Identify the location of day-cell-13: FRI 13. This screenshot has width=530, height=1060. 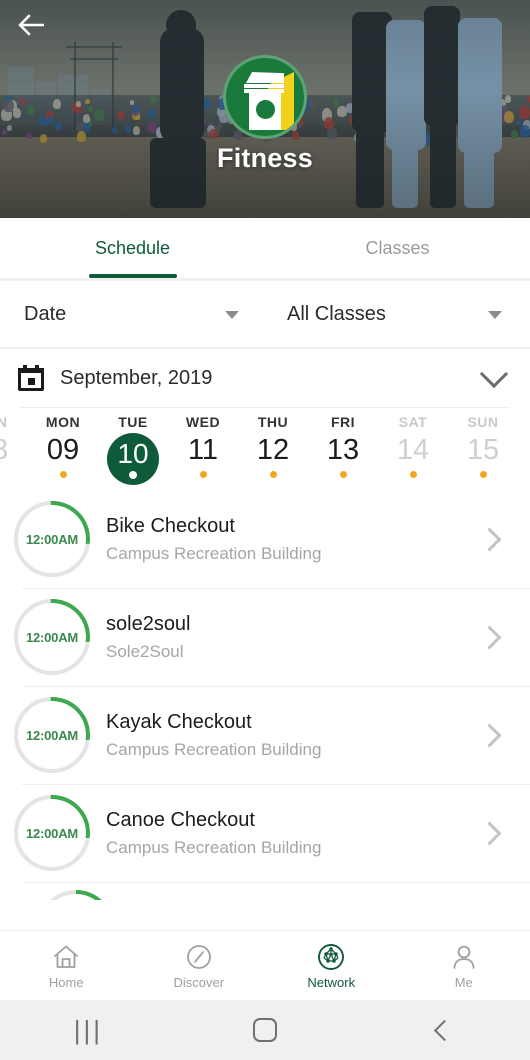
(343, 446).